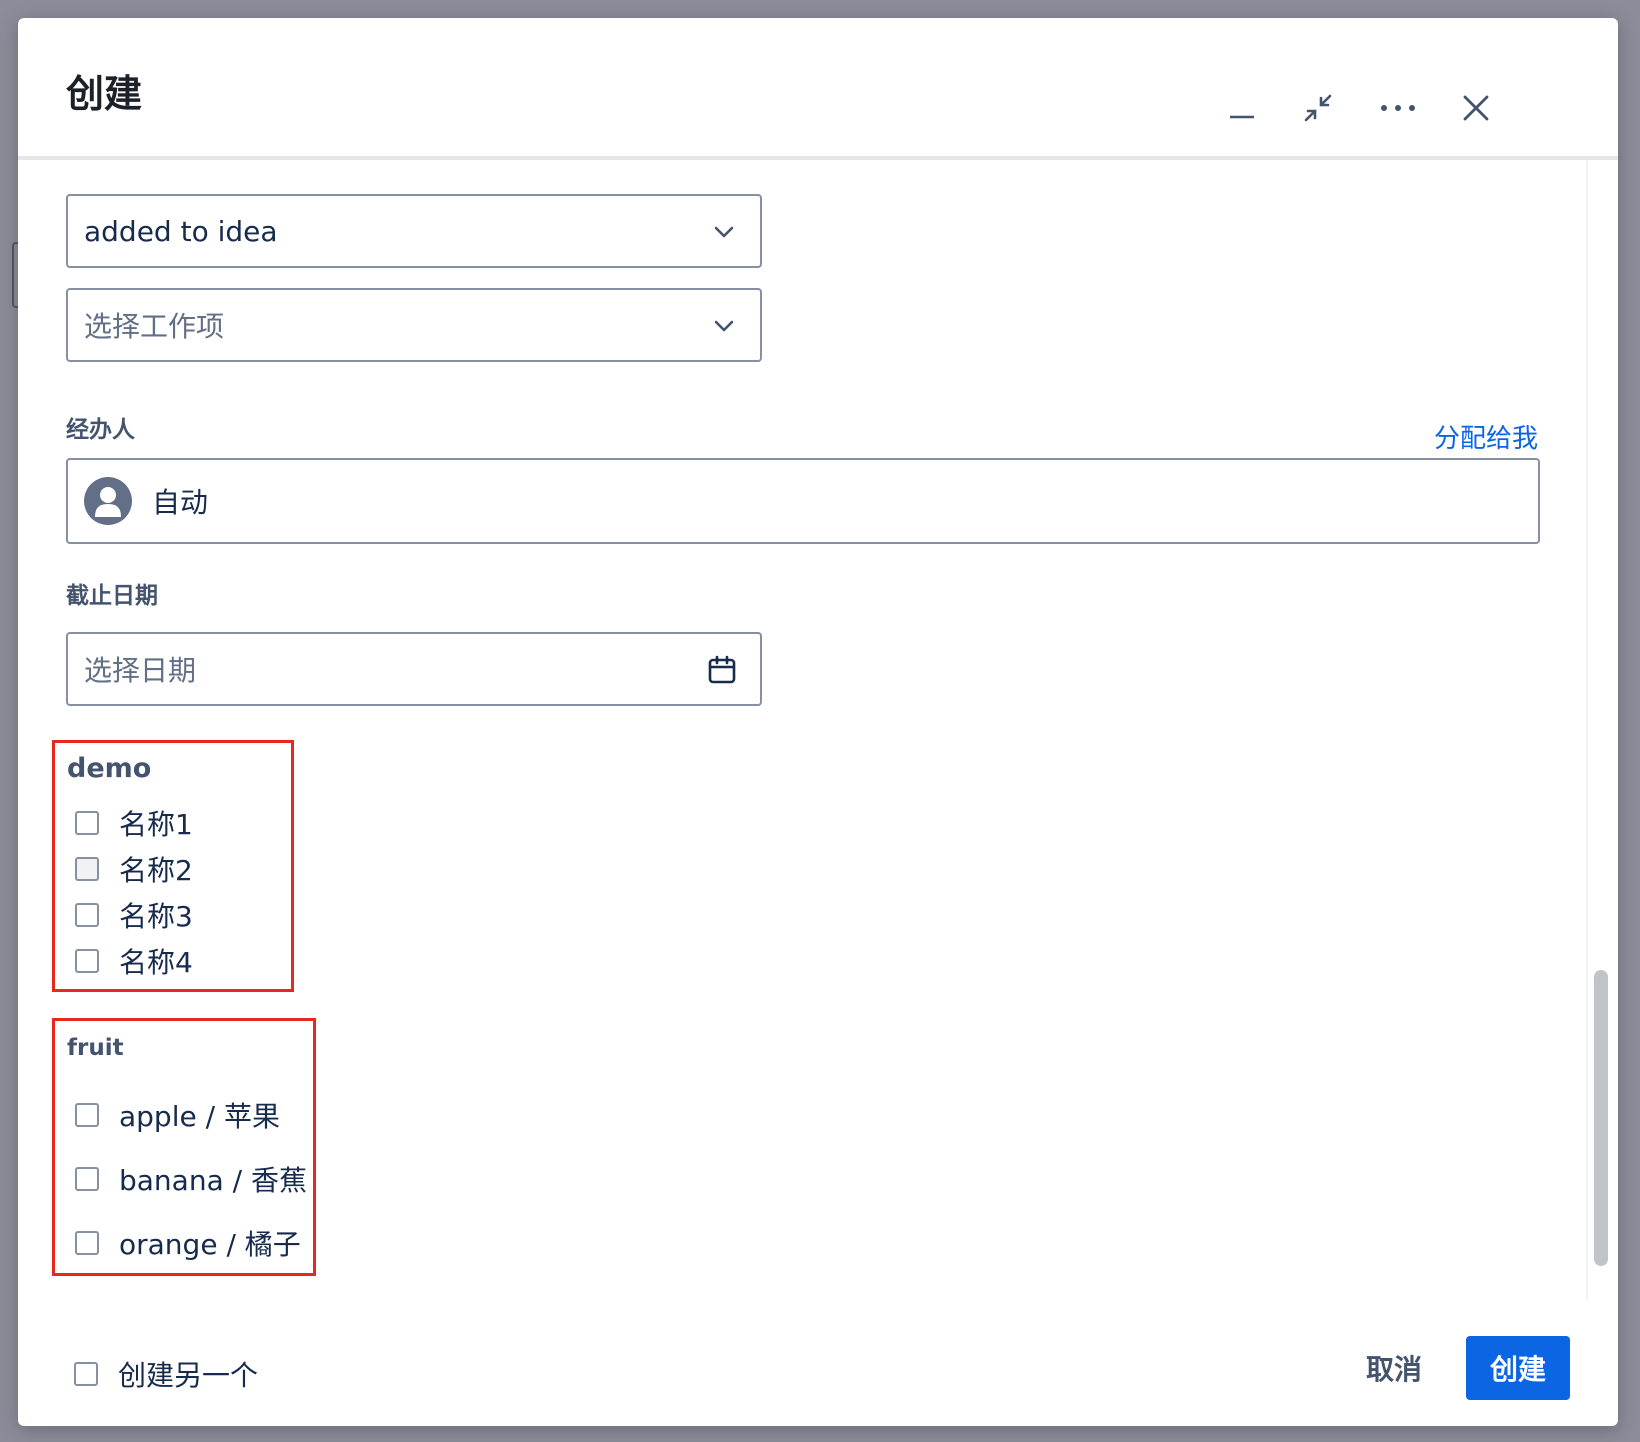 The width and height of the screenshot is (1640, 1442). Describe the element at coordinates (188, 1375) in the screenshot. I see `create-another-label: 创建另一个` at that location.